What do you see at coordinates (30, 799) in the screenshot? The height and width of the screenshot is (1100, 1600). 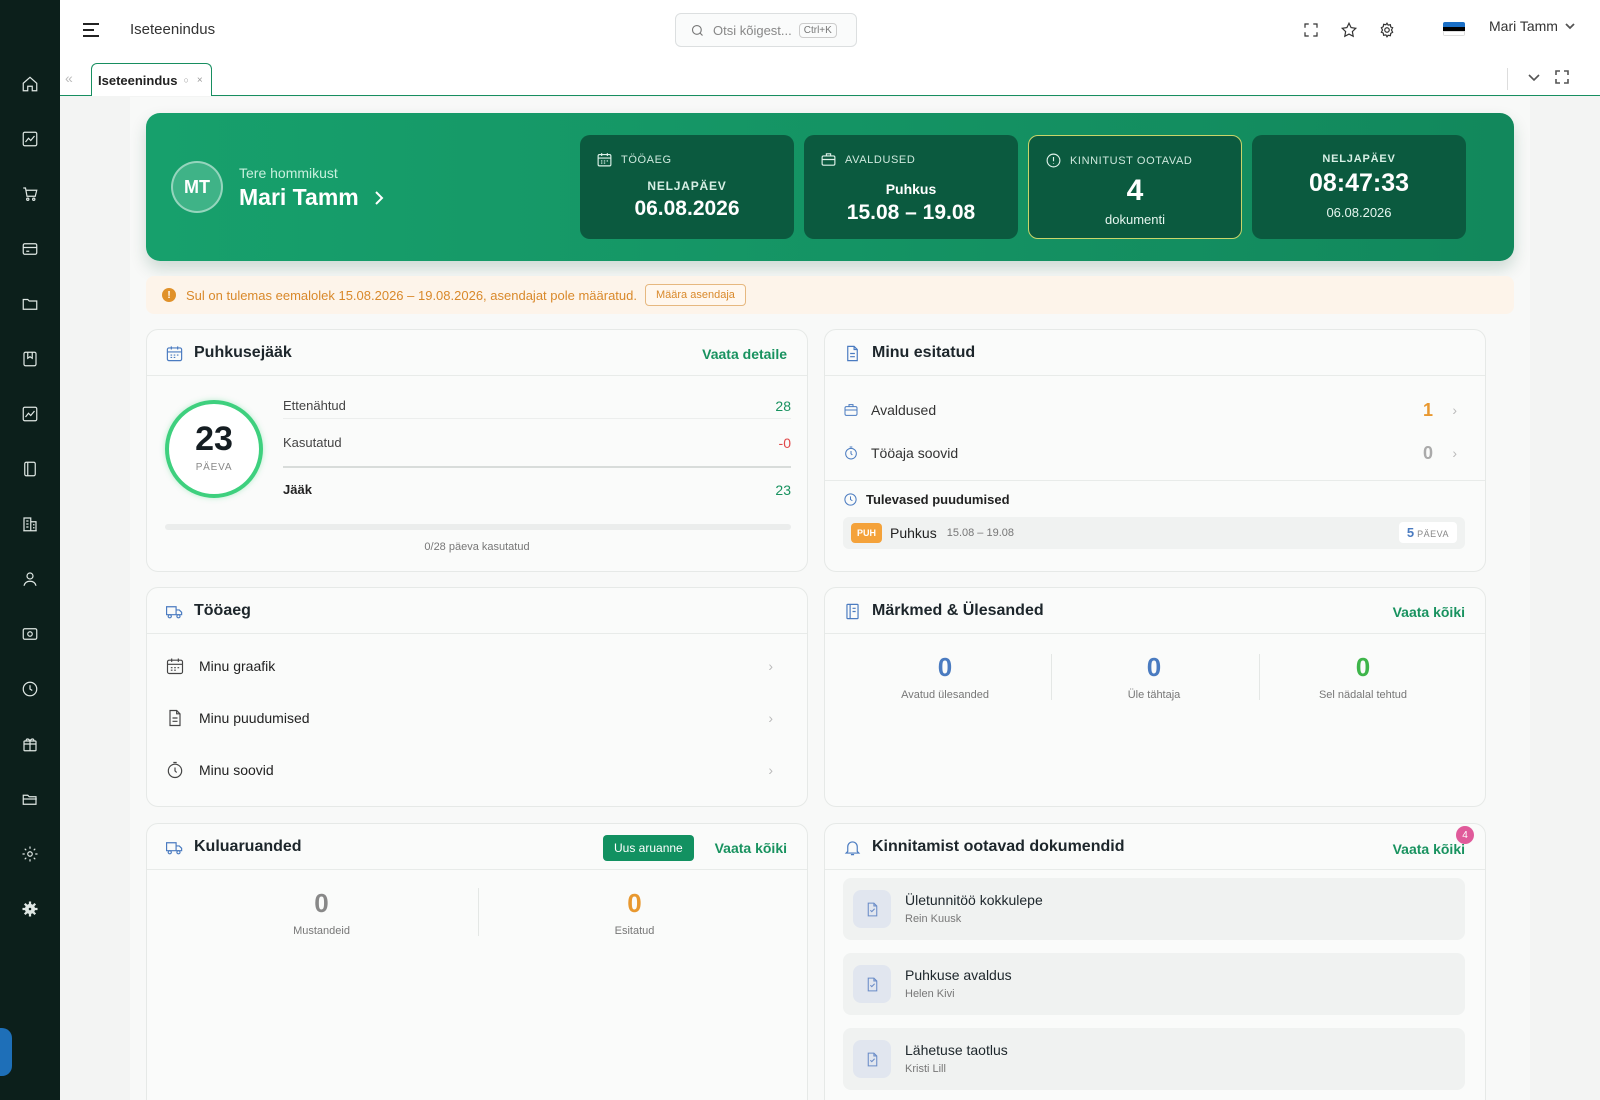 I see `folder-open-icon` at bounding box center [30, 799].